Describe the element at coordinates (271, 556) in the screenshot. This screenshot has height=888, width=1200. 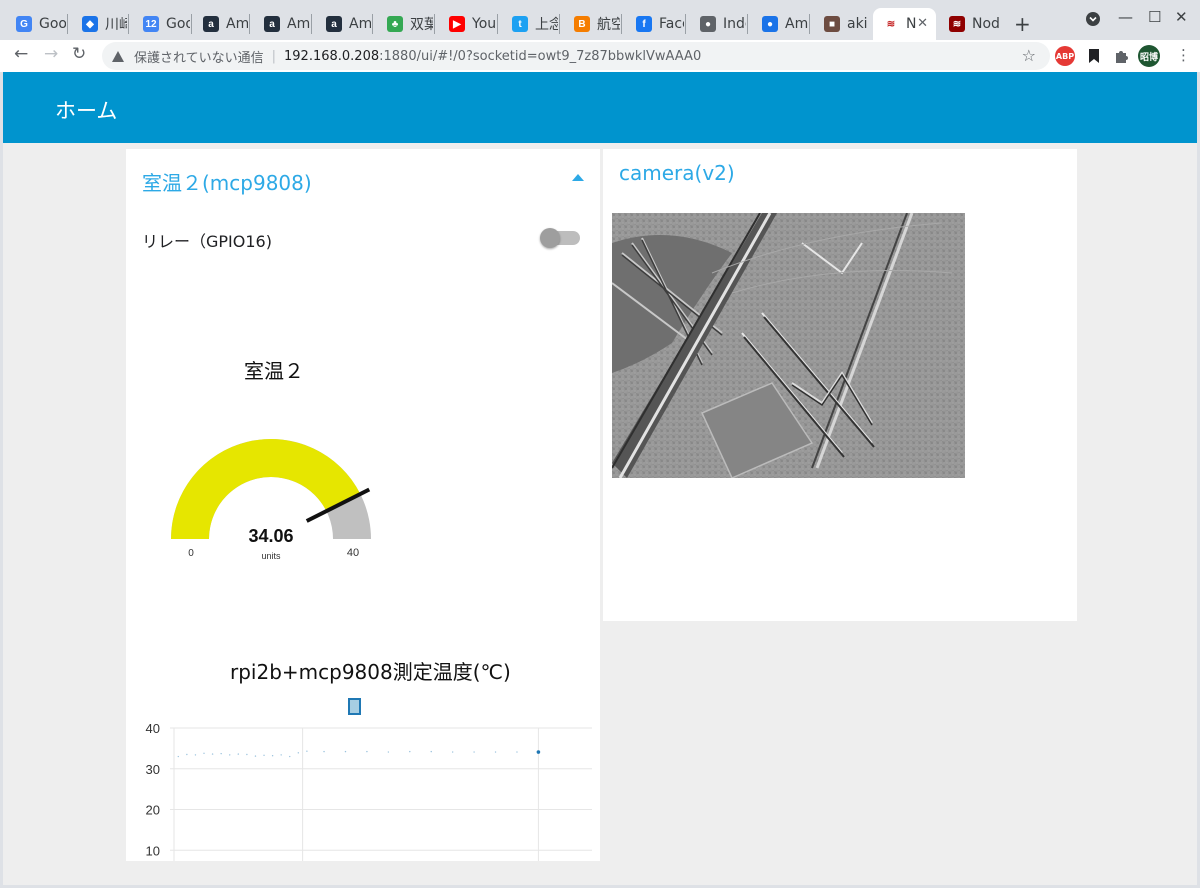
I see `gauge-units: units` at that location.